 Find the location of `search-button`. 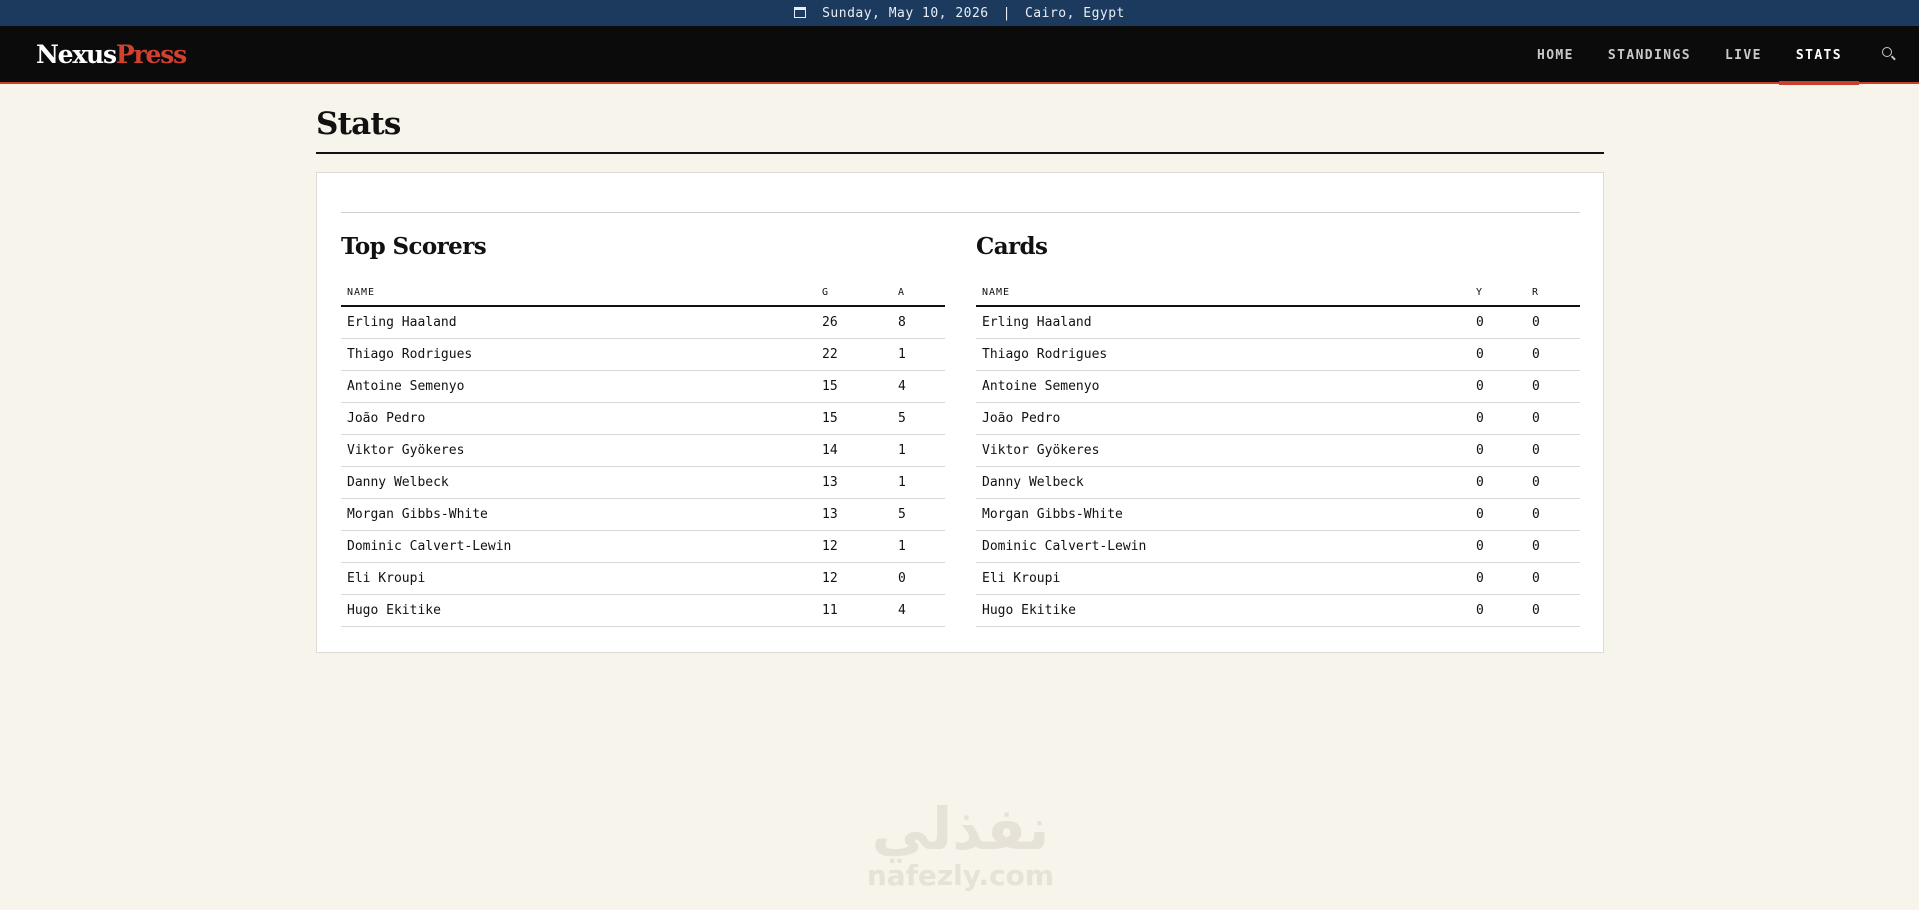

search-button is located at coordinates (1889, 55).